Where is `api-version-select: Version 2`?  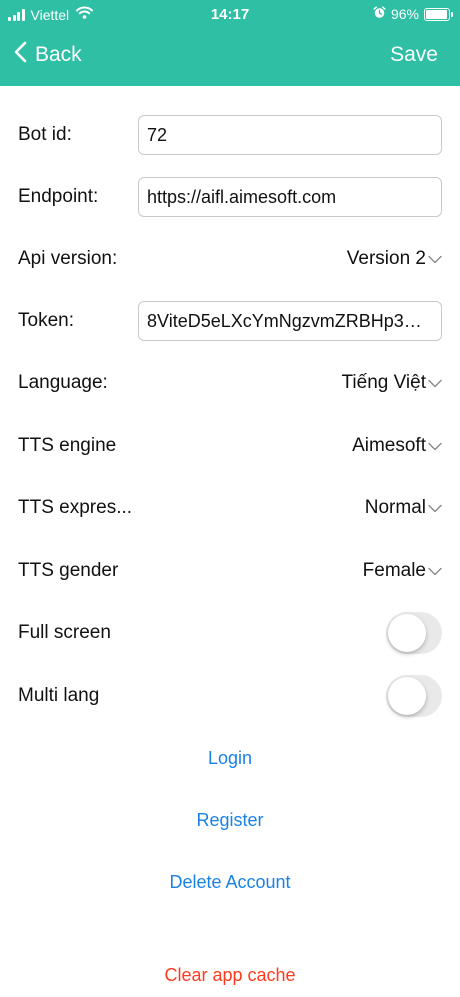 api-version-select: Version 2 is located at coordinates (394, 259).